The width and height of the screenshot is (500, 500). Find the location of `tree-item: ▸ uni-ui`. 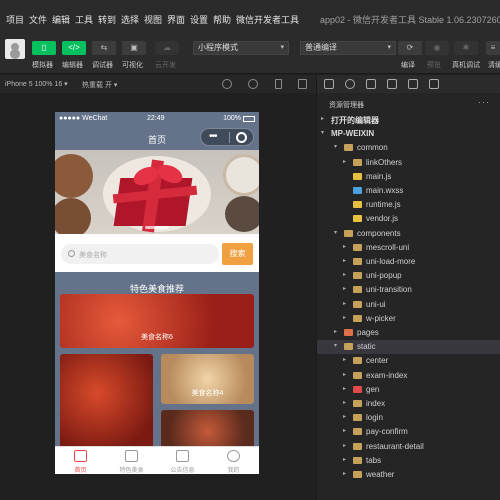

tree-item: ▸ uni-ui is located at coordinates (408, 305).